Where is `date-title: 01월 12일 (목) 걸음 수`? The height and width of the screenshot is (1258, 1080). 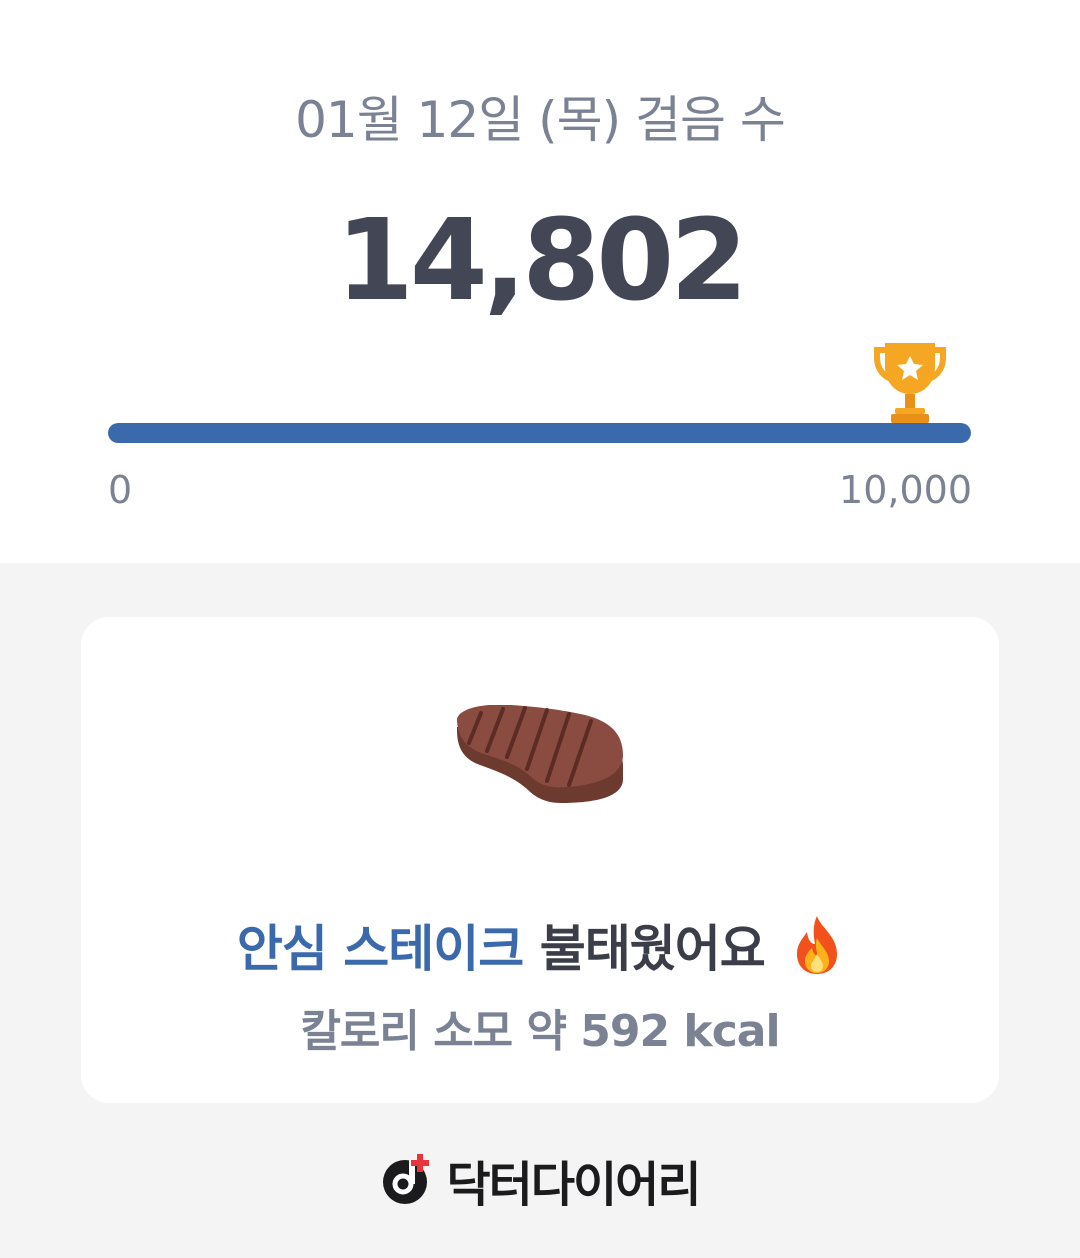 date-title: 01월 12일 (목) 걸음 수 is located at coordinates (540, 120).